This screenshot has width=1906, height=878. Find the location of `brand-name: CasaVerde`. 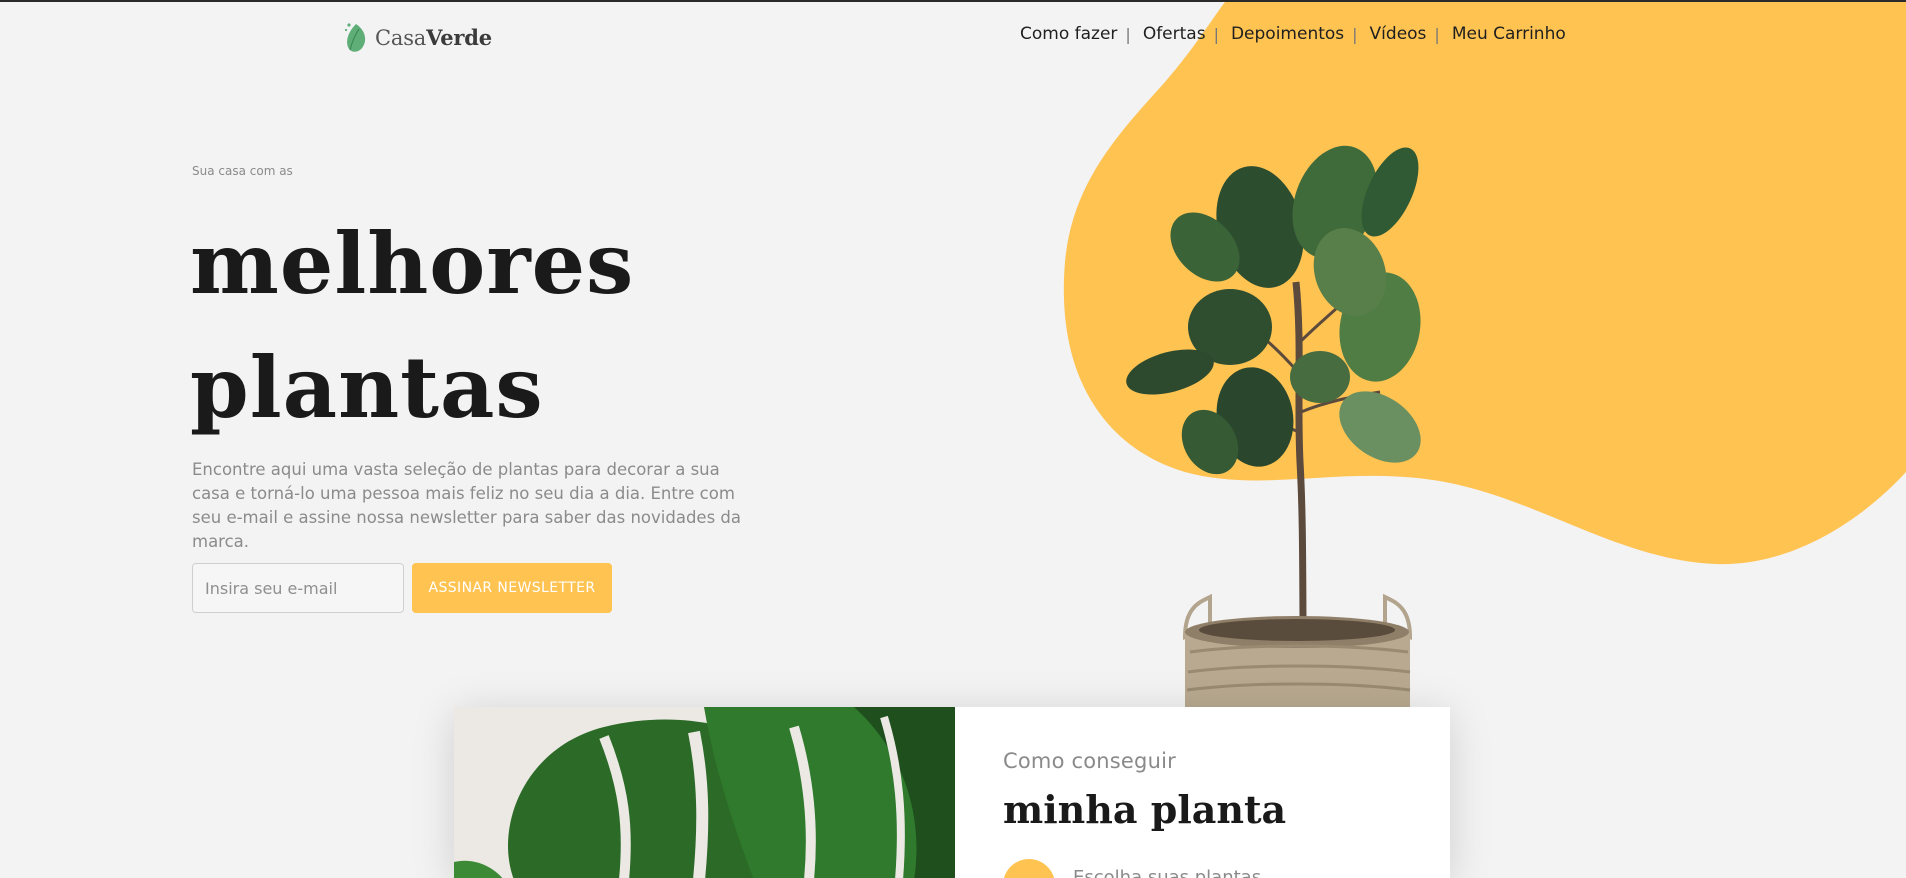

brand-name: CasaVerde is located at coordinates (433, 37).